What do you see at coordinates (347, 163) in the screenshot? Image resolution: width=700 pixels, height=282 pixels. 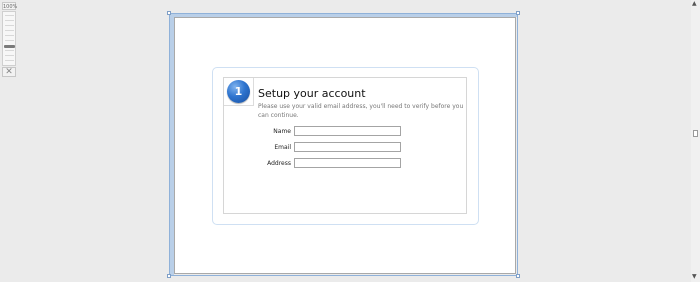 I see `address-field` at bounding box center [347, 163].